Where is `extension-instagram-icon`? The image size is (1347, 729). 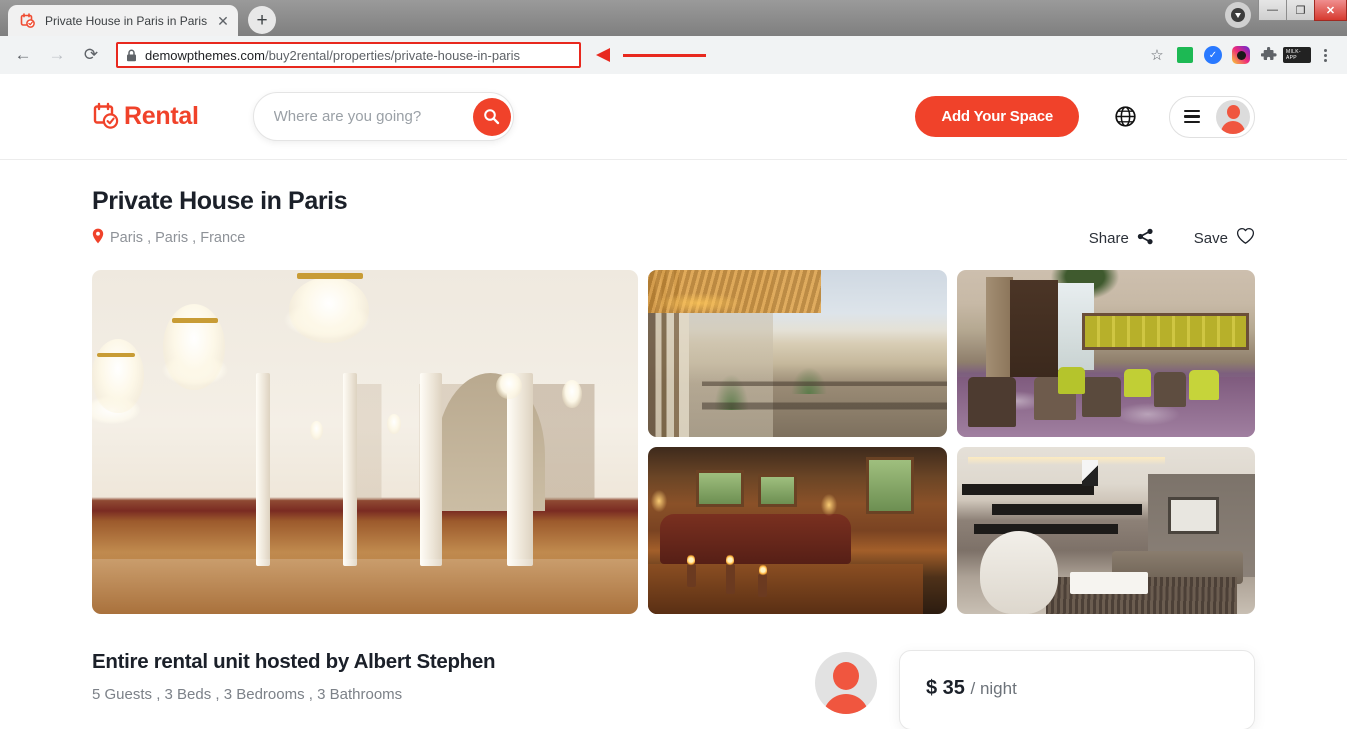 extension-instagram-icon is located at coordinates (1241, 55).